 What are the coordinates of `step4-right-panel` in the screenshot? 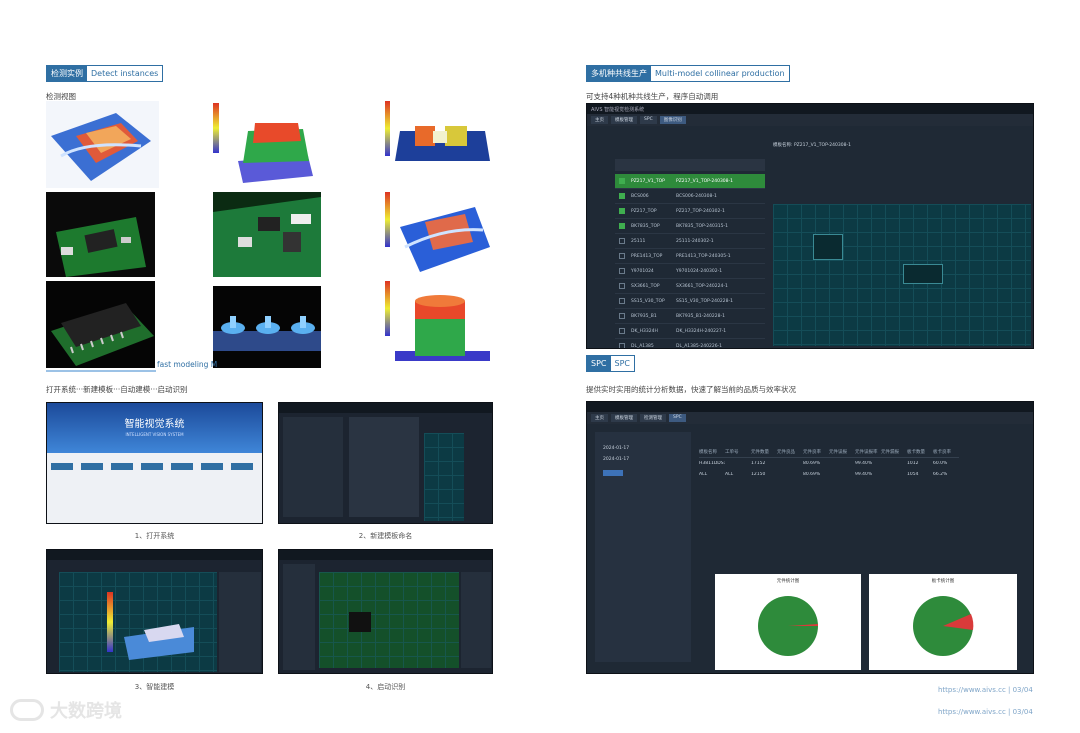 It's located at (476, 620).